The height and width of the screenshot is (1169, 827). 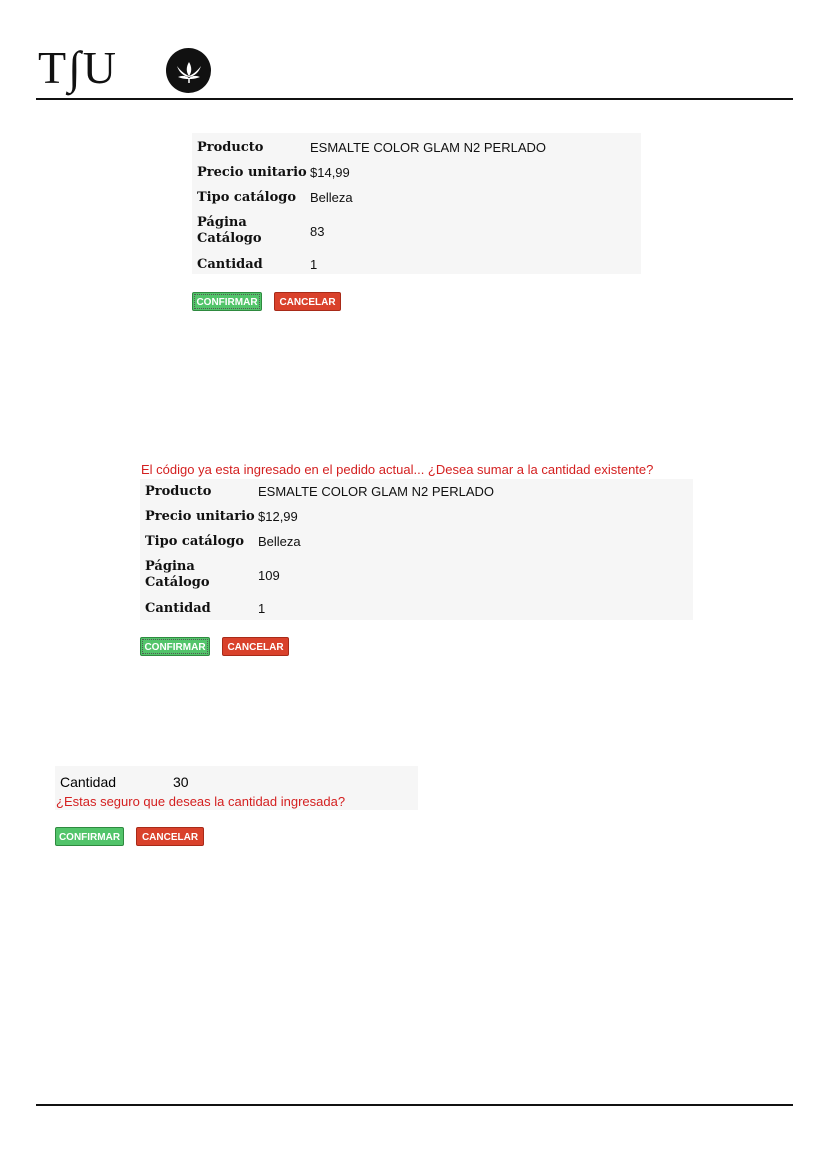 I want to click on detail-value: $14,99, so click(x=330, y=172).